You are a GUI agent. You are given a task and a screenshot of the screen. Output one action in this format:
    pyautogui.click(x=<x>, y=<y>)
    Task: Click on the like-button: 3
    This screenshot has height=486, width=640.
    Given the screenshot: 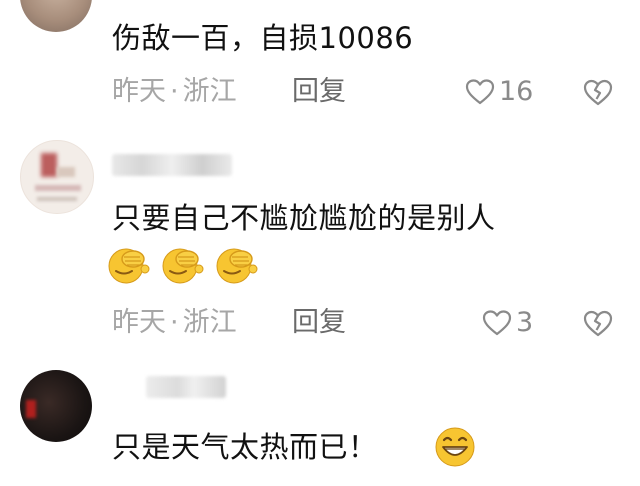 What is the action you would take?
    pyautogui.click(x=507, y=323)
    